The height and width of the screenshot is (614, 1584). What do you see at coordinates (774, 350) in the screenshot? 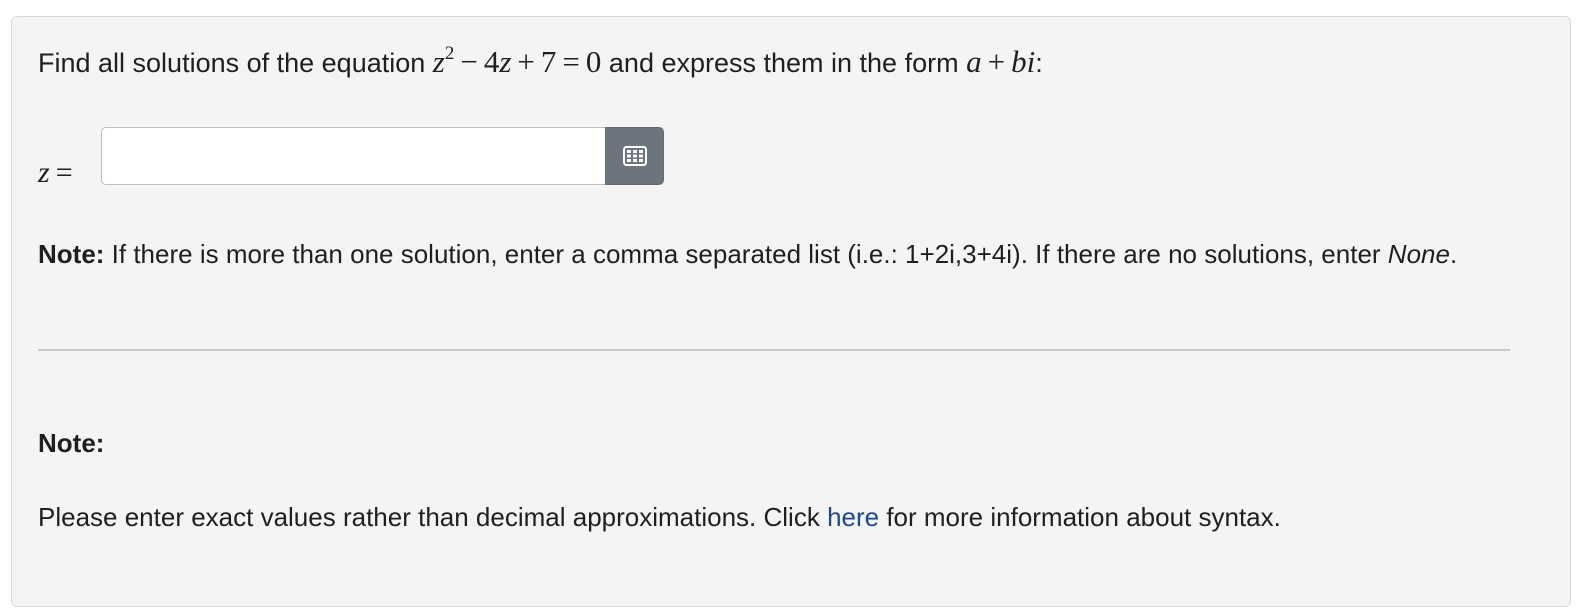
I see `divider` at bounding box center [774, 350].